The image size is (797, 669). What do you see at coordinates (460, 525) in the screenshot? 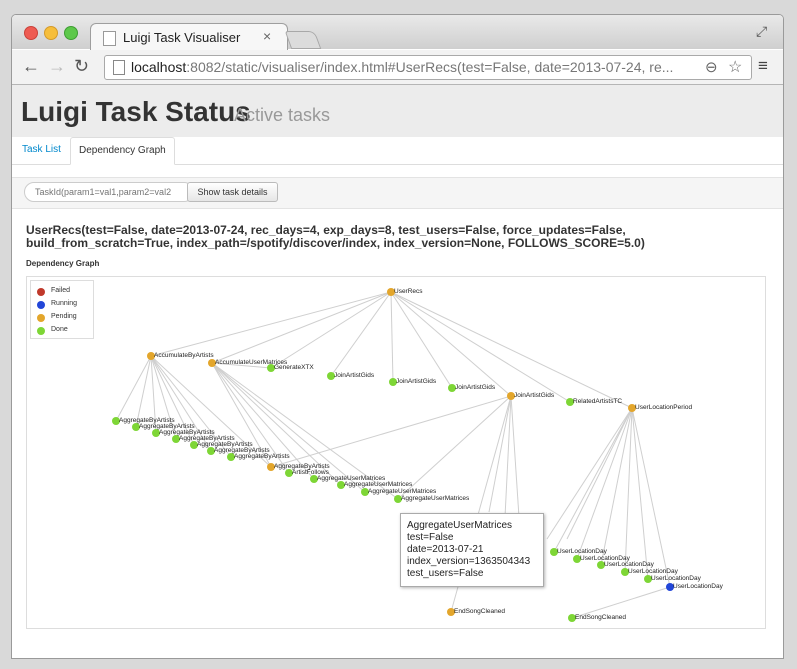
I see `tooltip-task-name: AggregateUserMatrices` at bounding box center [460, 525].